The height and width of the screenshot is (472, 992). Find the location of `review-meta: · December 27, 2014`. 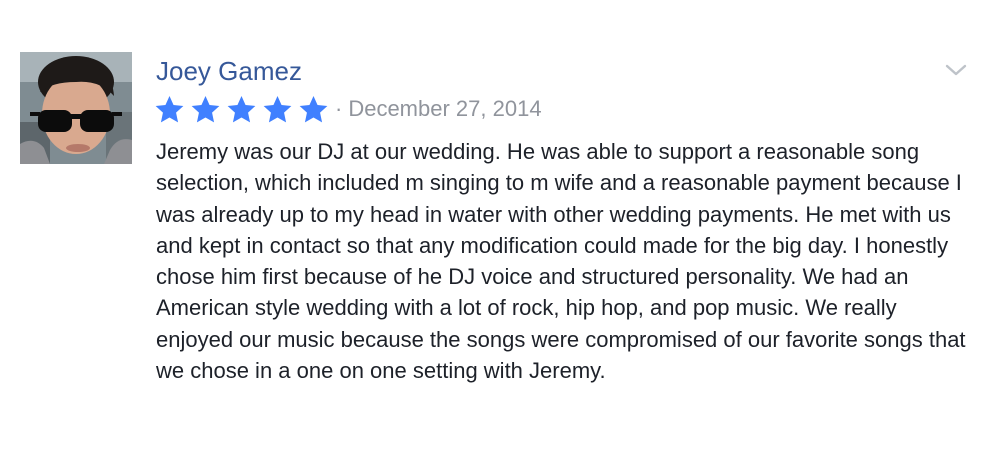

review-meta: · December 27, 2014 is located at coordinates (348, 109).